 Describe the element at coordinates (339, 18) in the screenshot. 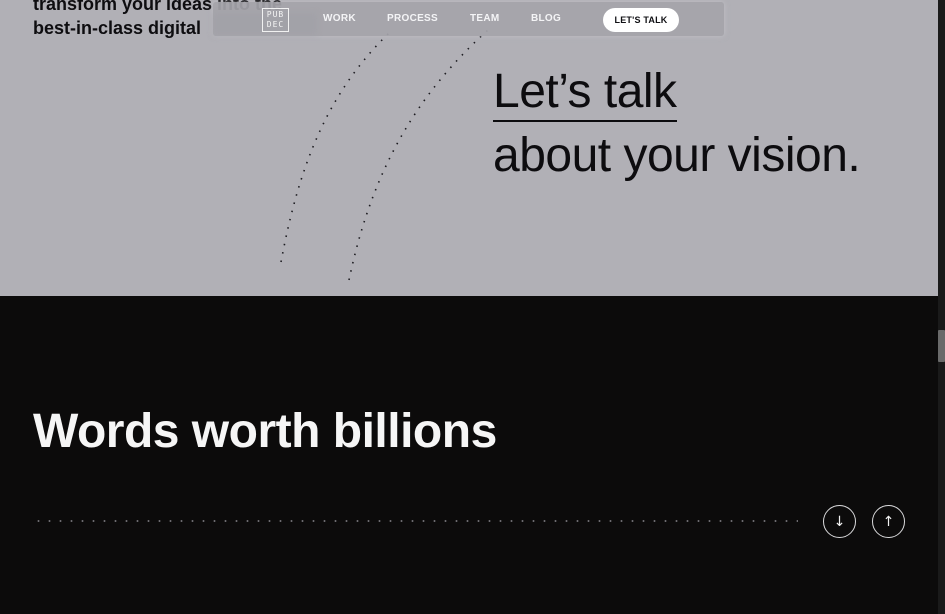

I see `nav-link-work: WORK` at that location.